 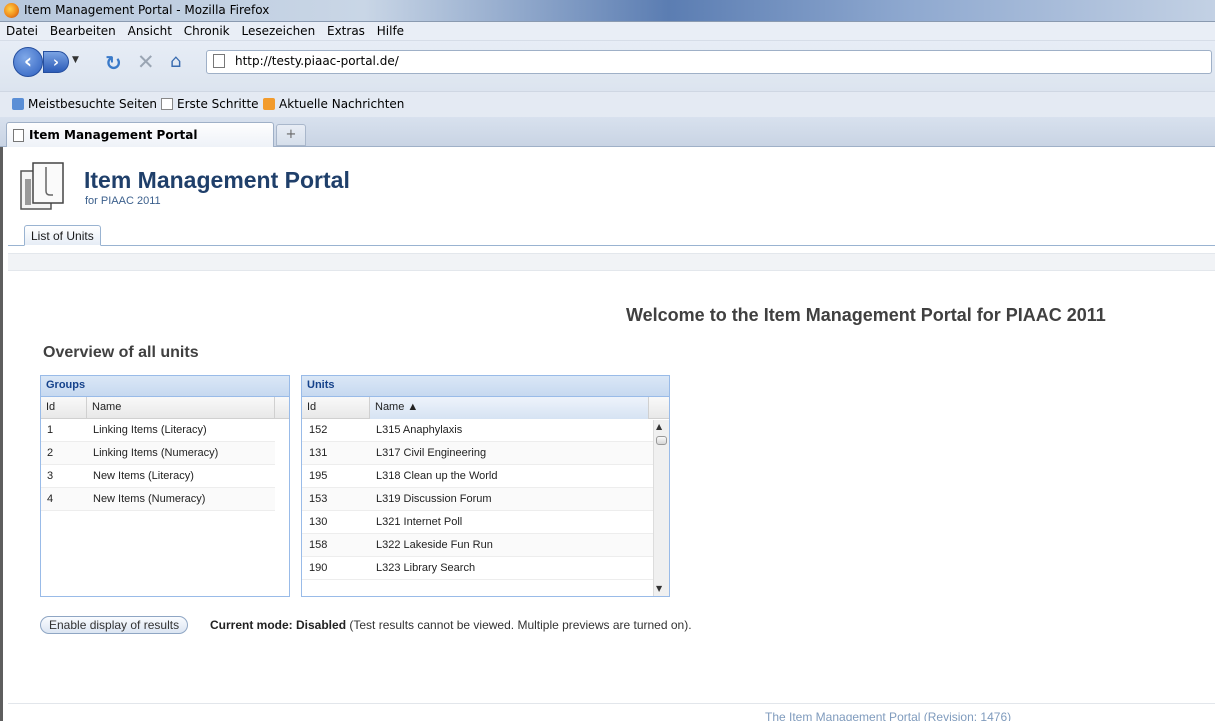 I want to click on group-name: New Items (Literacy), so click(x=143, y=476).